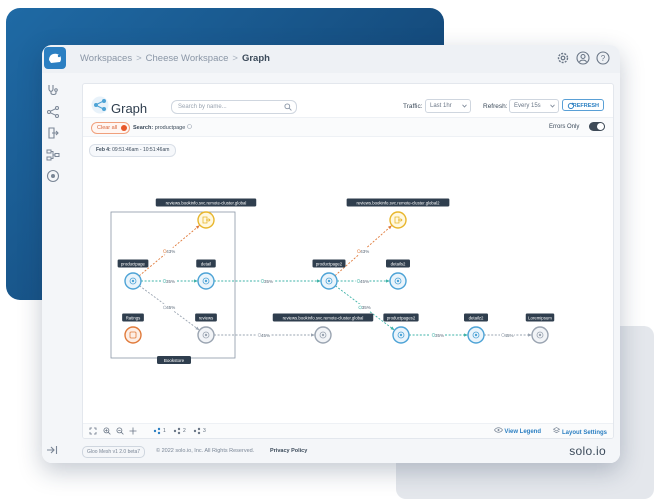  I want to click on layout-settings-label: Layout Settings, so click(584, 433).